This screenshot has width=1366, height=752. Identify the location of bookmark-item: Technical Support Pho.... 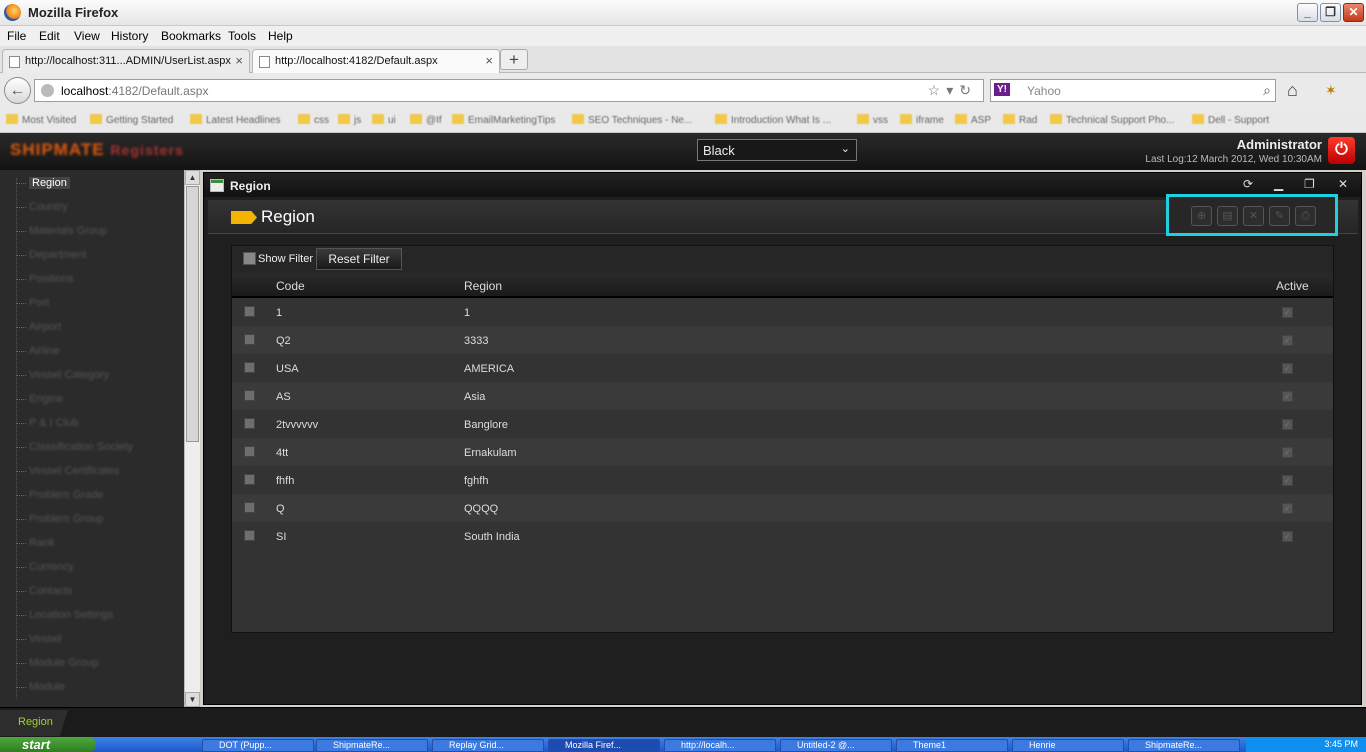
(1112, 120).